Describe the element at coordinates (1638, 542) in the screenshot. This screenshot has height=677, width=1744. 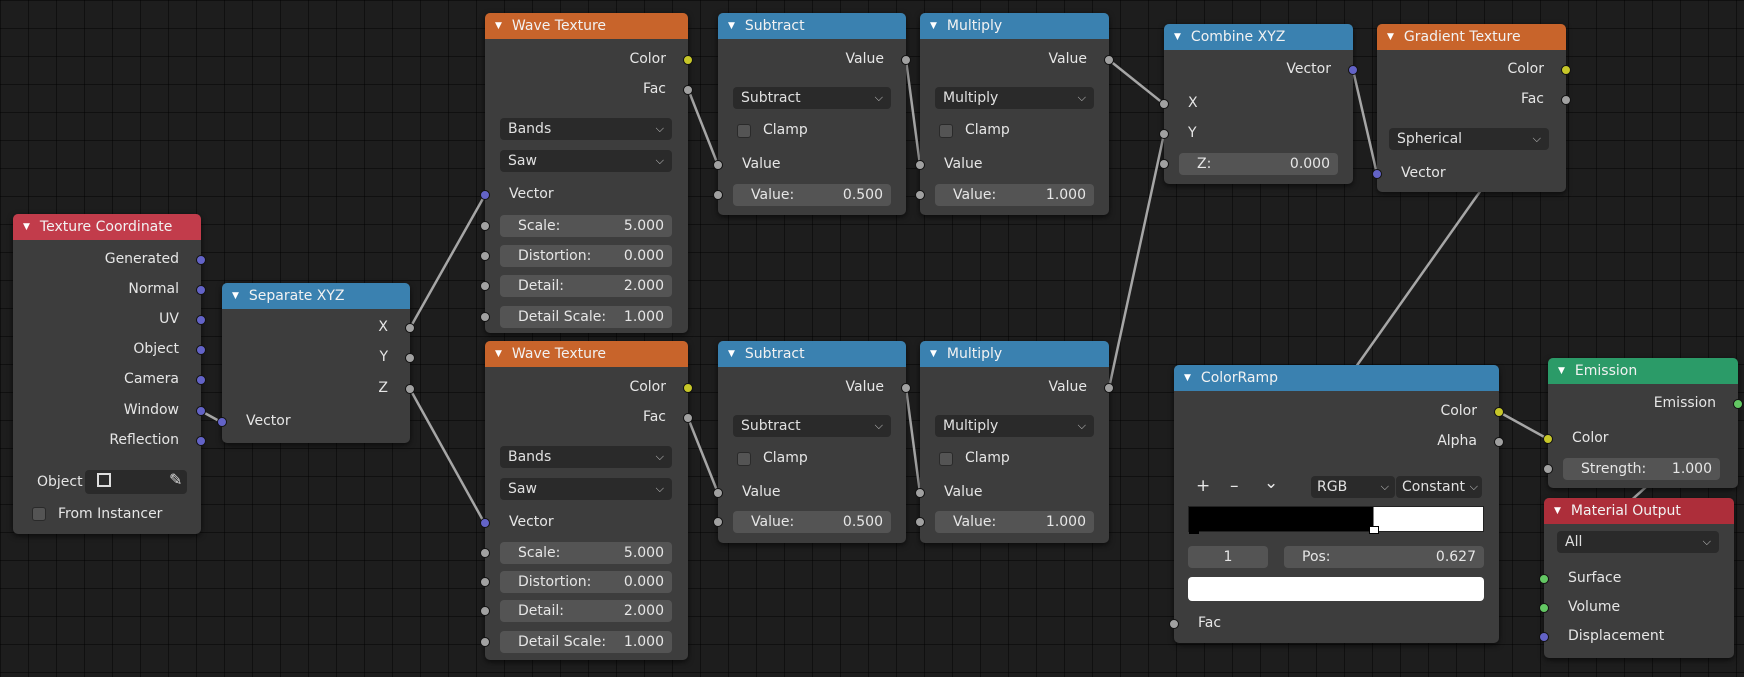
I see `target-dropdown: All ⌵` at that location.